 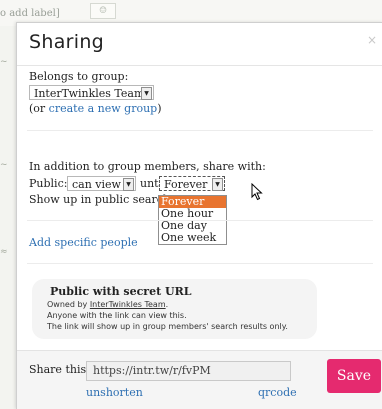 What do you see at coordinates (167, 304) in the screenshot?
I see `owned-suffix: .` at bounding box center [167, 304].